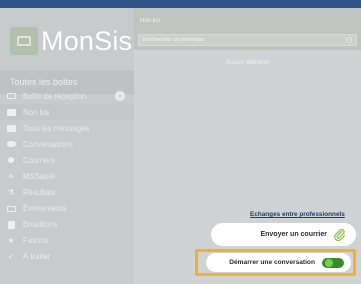 This screenshot has height=284, width=361. Describe the element at coordinates (11, 192) in the screenshot. I see `results-icon: ⚗` at that location.